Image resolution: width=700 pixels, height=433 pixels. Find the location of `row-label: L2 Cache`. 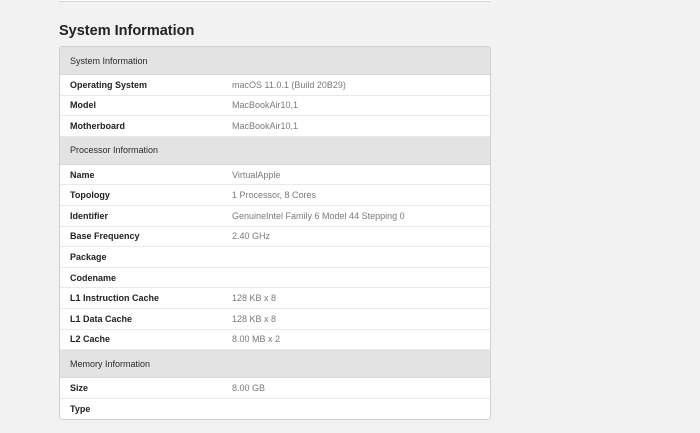

row-label: L2 Cache is located at coordinates (90, 339).